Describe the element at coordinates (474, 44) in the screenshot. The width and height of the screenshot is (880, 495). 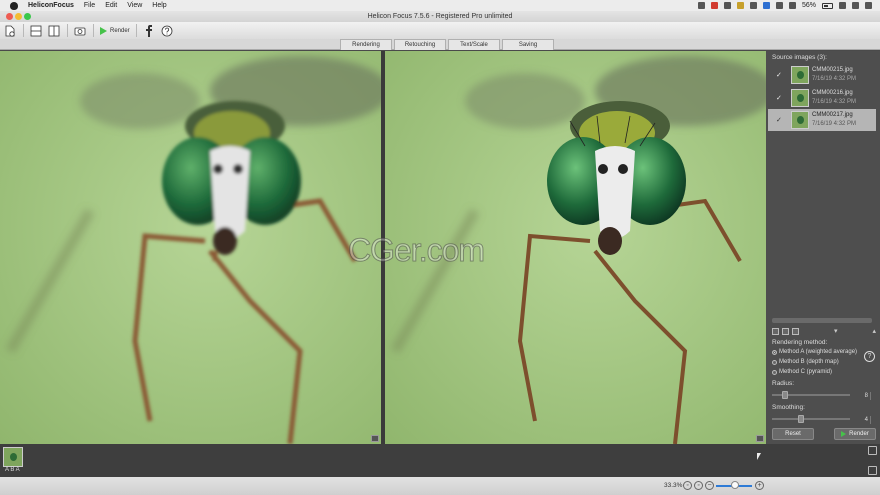
I see `tab-text-scale: Text/Scale` at that location.